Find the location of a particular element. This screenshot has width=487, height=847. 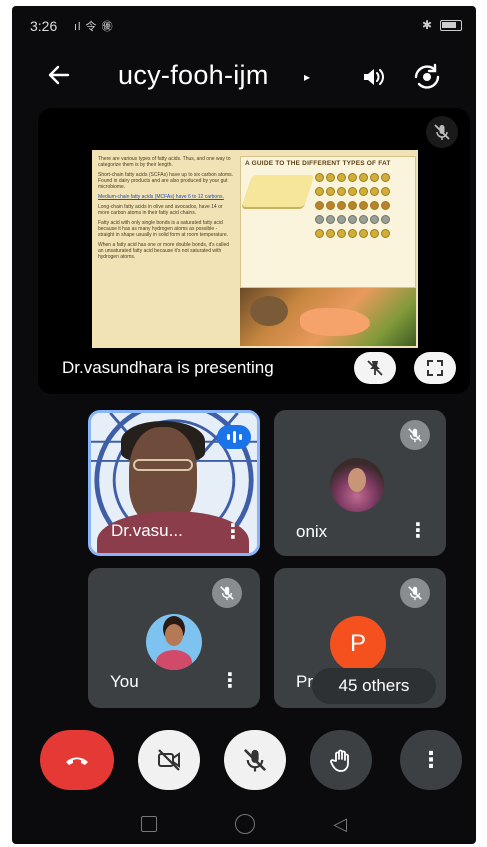

participant-tile-speaking: Dr.vasu... ⋮ is located at coordinates (174, 483).